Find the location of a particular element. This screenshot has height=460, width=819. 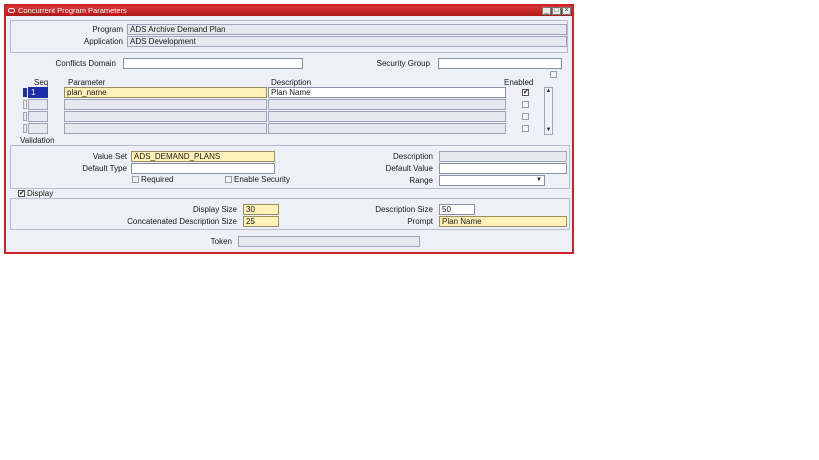

description-field: Plan Name is located at coordinates (387, 92).